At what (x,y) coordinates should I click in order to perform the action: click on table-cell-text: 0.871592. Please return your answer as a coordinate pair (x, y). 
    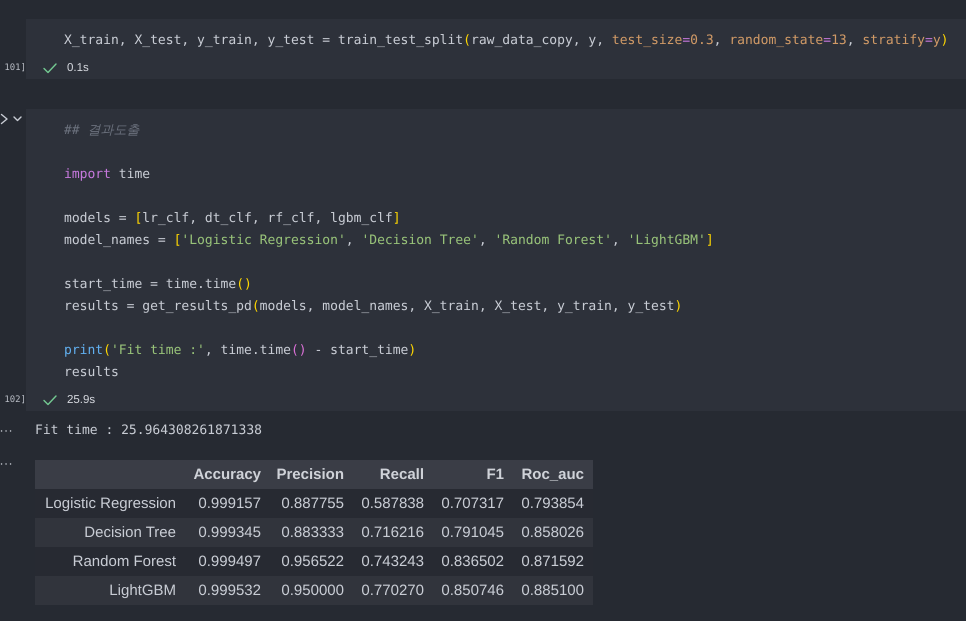
    Looking at the image, I should click on (552, 561).